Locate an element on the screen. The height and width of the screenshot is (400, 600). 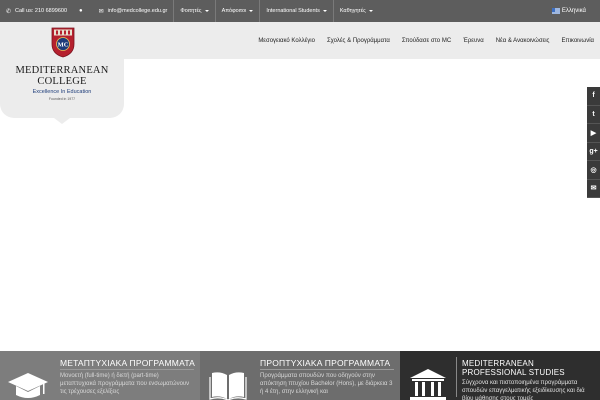
nav-item-study-at-mc: Σπούδασε στο MC is located at coordinates (426, 41).